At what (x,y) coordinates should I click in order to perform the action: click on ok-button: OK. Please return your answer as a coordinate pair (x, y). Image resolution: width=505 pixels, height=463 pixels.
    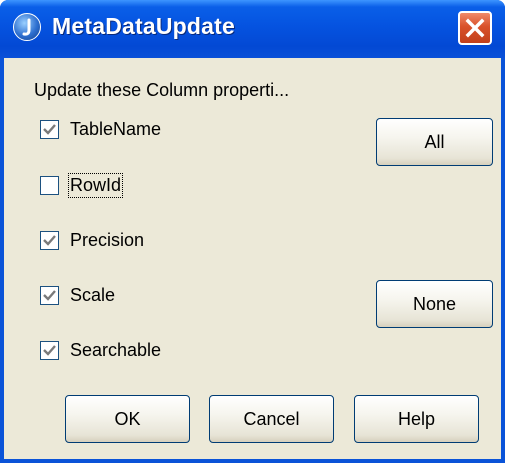
    Looking at the image, I should click on (127, 419).